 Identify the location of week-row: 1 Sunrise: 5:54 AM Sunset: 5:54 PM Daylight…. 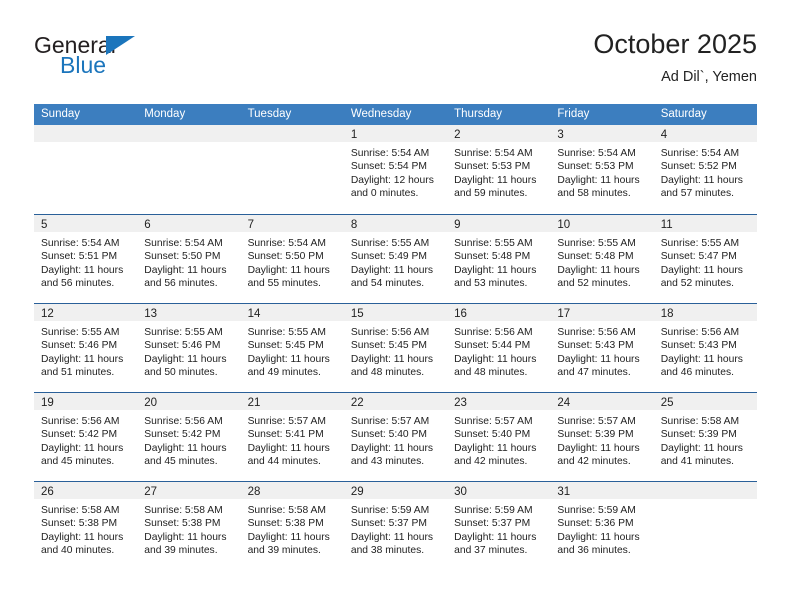
(395, 169).